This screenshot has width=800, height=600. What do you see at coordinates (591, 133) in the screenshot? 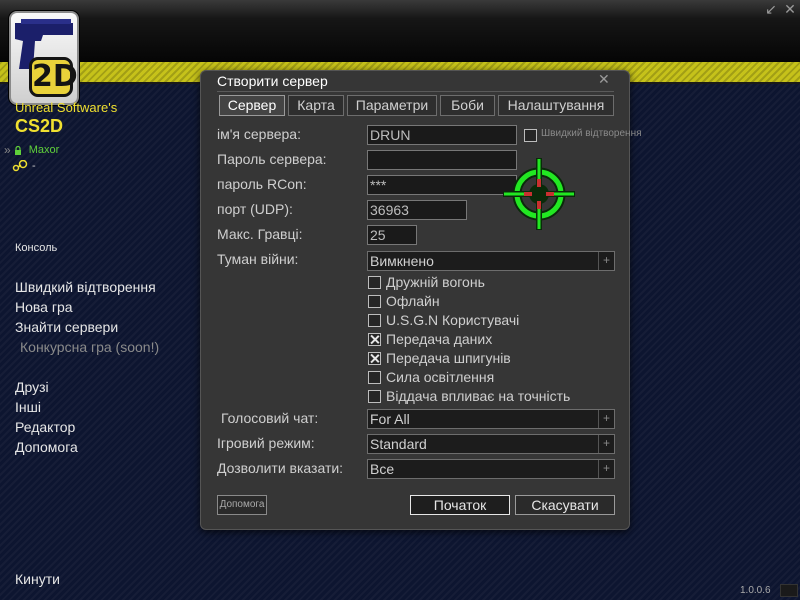
I see `quick-play-checkbox-label: Швидкий відтворення` at bounding box center [591, 133].